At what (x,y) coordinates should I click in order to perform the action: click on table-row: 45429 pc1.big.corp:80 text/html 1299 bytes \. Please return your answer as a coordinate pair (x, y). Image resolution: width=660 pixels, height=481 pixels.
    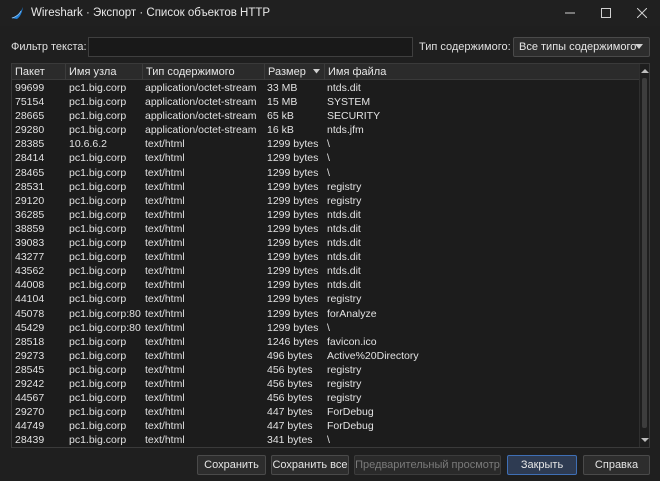
    Looking at the image, I should click on (326, 328).